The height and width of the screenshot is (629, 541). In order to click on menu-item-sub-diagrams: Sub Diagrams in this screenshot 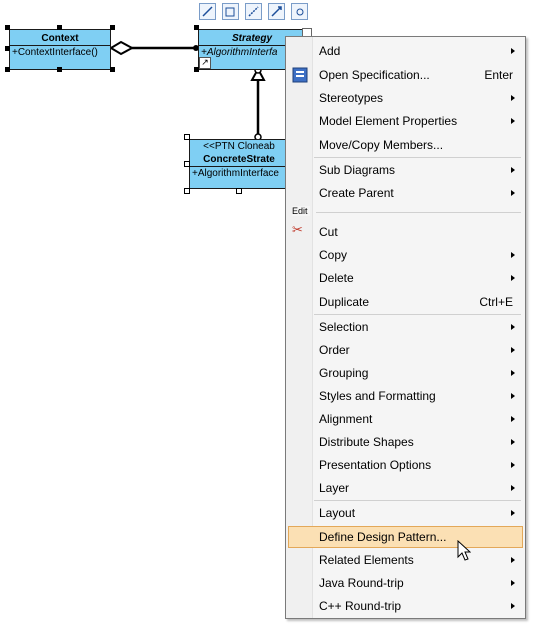, I will do `click(405, 170)`.